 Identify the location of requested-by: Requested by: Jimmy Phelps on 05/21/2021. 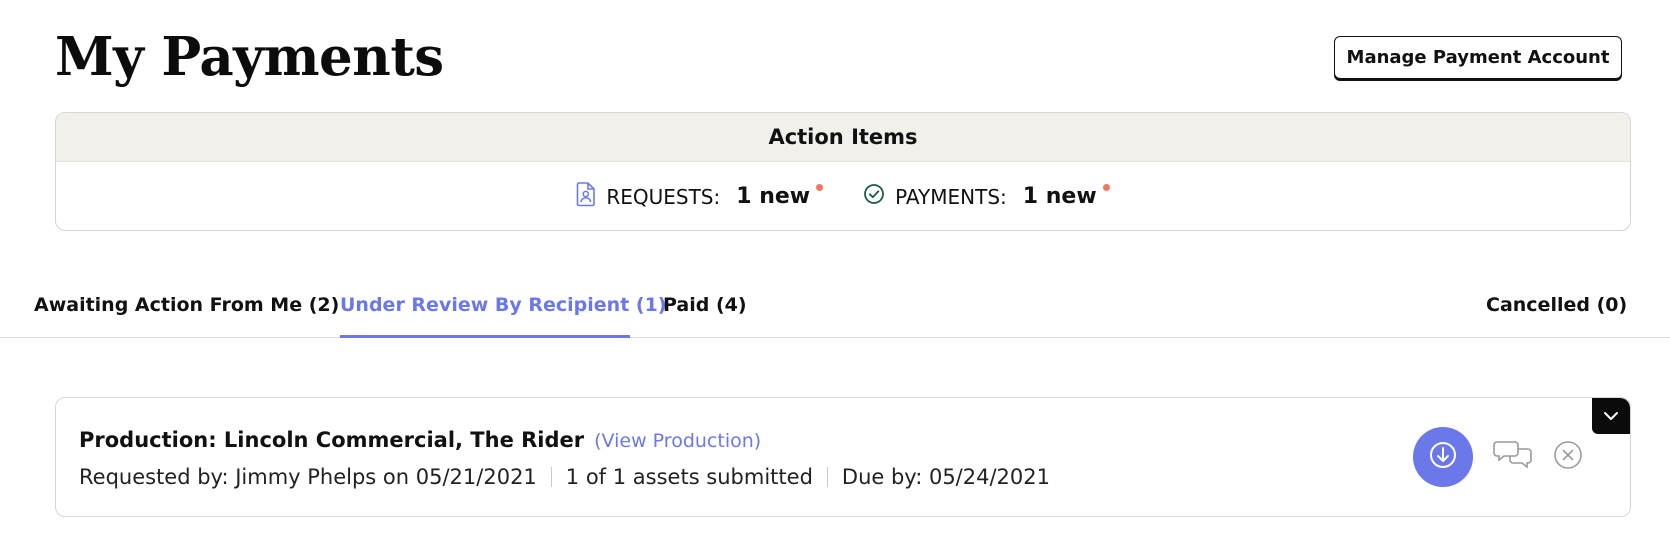
(308, 477).